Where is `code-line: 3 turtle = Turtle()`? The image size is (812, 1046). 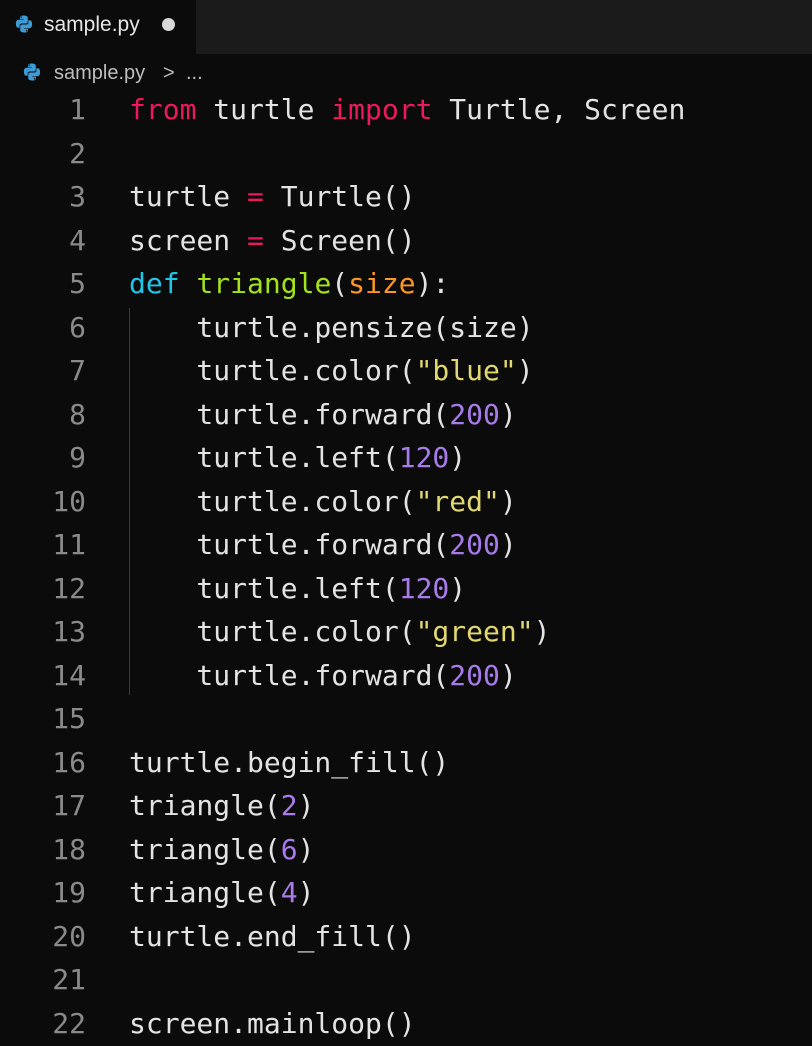
code-line: 3 turtle = Turtle() is located at coordinates (406, 197).